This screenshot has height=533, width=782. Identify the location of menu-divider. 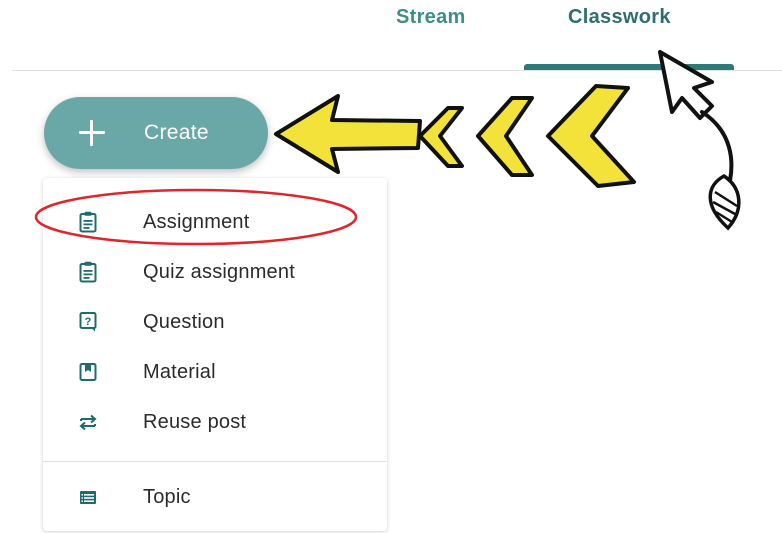
(215, 461).